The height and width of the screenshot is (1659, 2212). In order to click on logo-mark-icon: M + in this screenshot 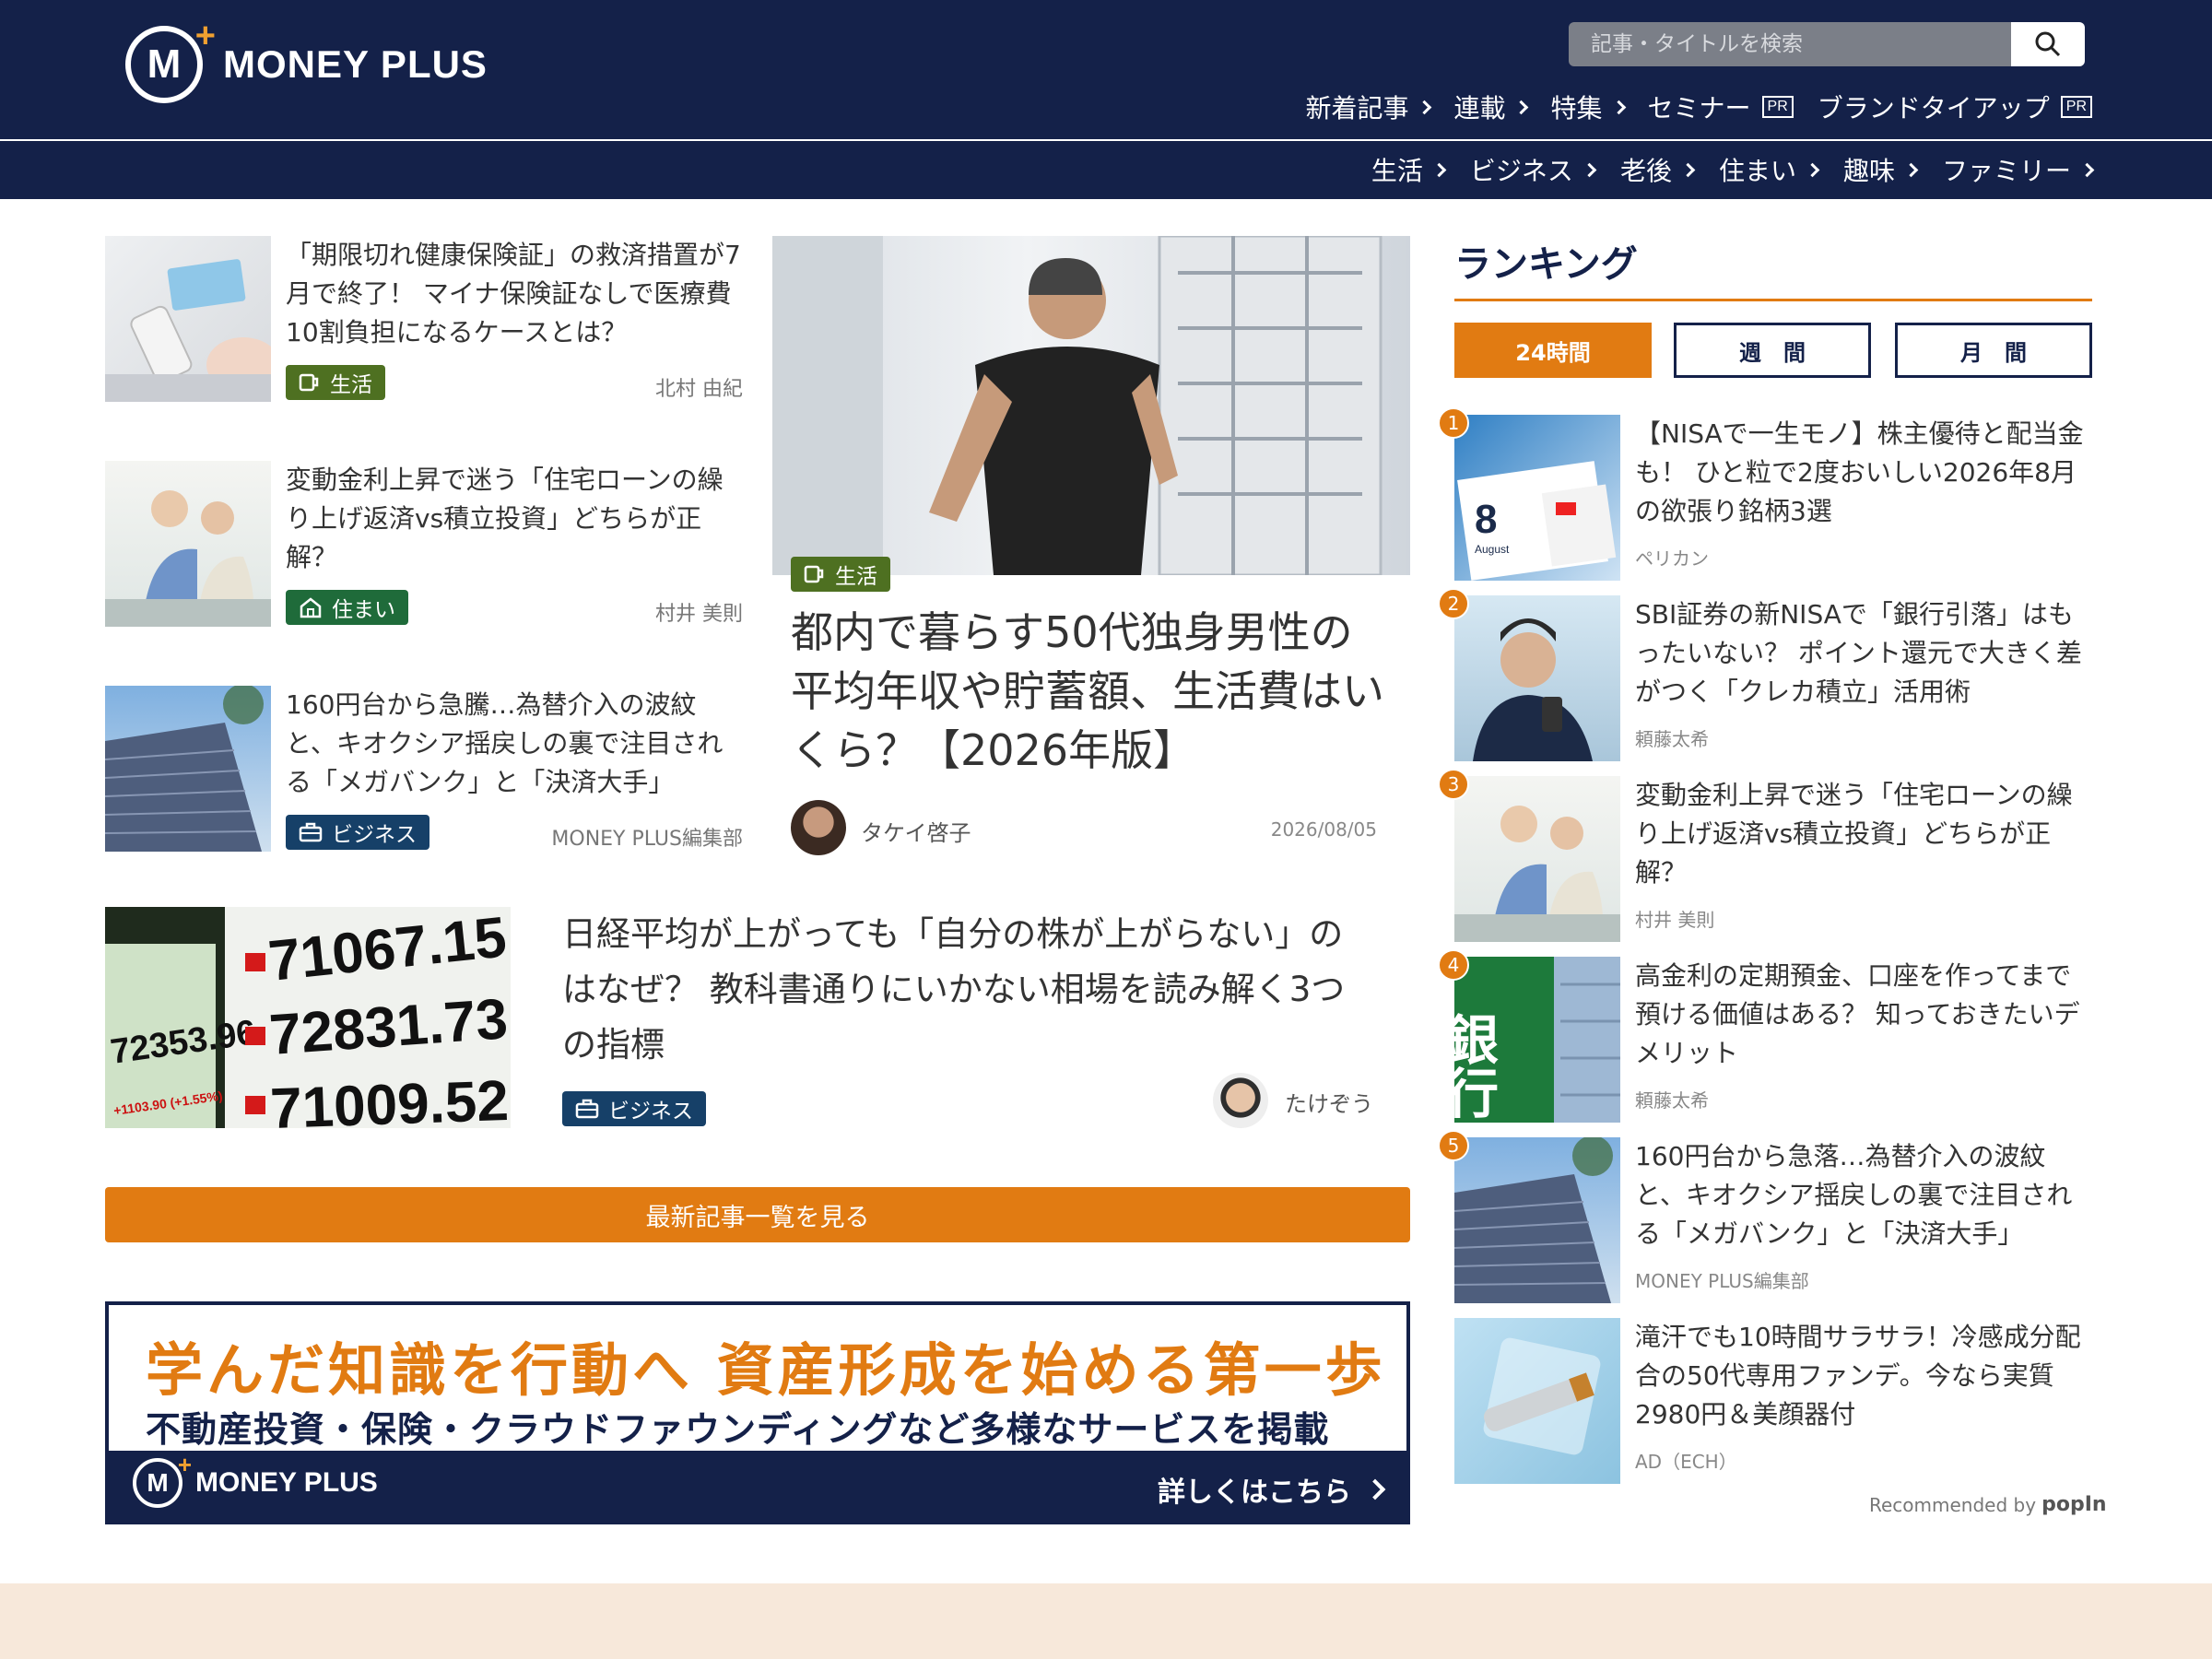, I will do `click(162, 1479)`.